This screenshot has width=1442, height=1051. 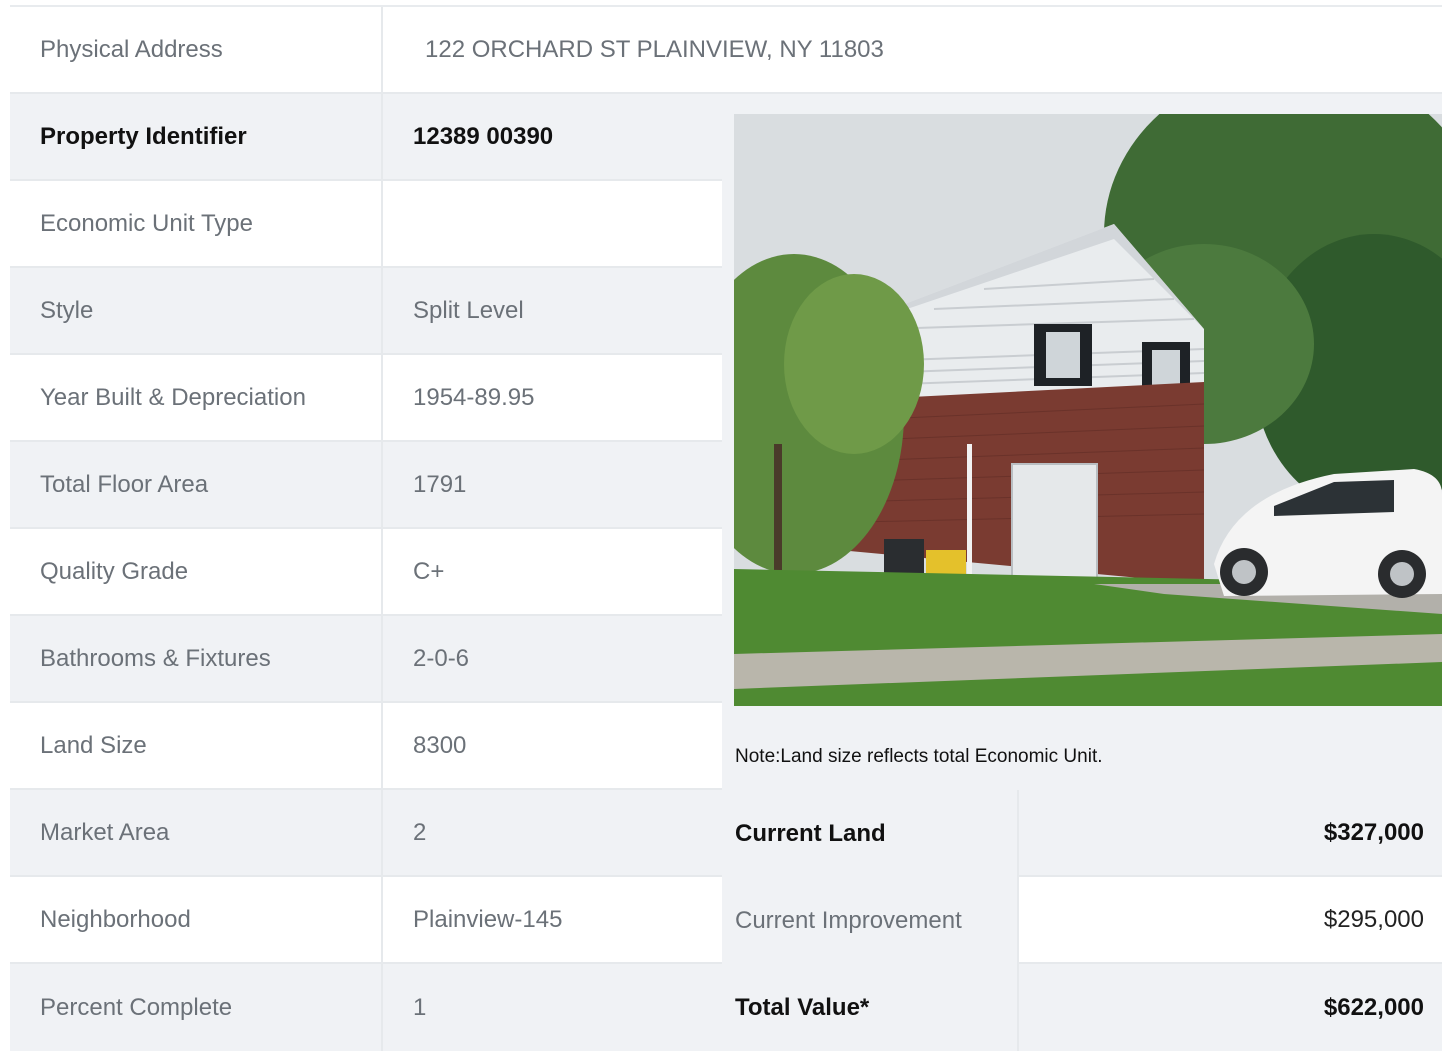 I want to click on current-improvement-value: $295,000, so click(x=1229, y=920).